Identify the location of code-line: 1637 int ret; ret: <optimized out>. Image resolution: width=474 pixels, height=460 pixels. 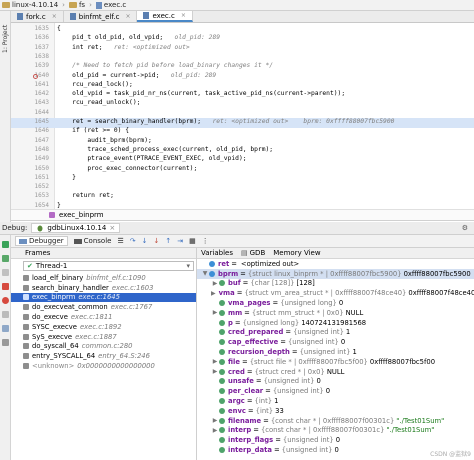
(242, 49).